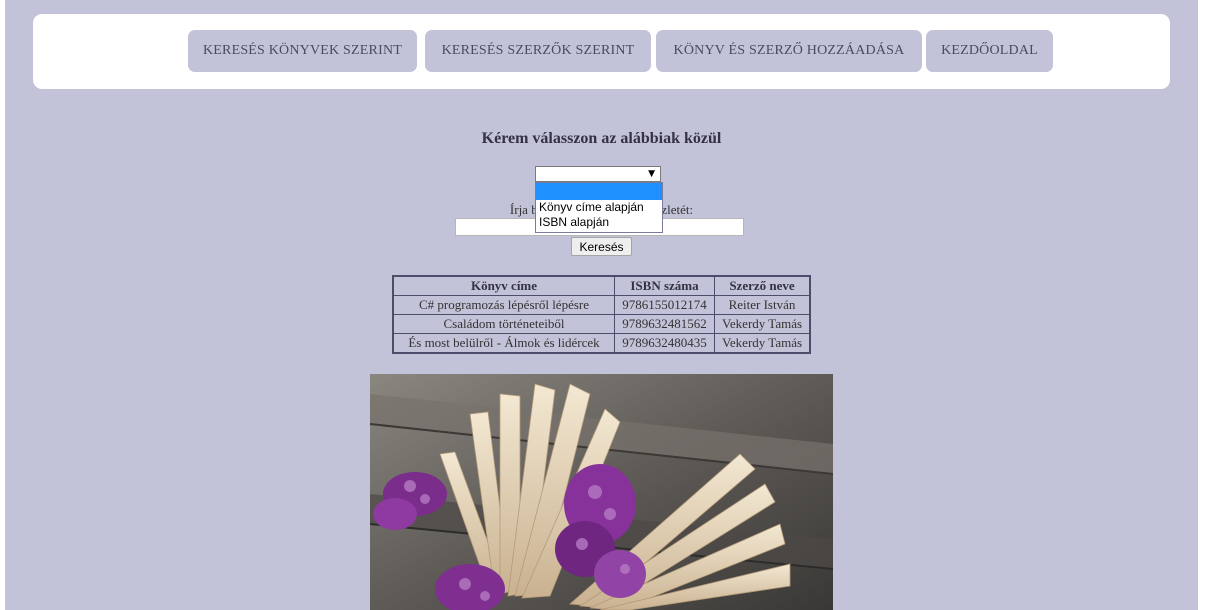 This screenshot has height=610, width=1212. Describe the element at coordinates (503, 305) in the screenshot. I see `cell-title: C# programozás lépésről lépésre` at that location.